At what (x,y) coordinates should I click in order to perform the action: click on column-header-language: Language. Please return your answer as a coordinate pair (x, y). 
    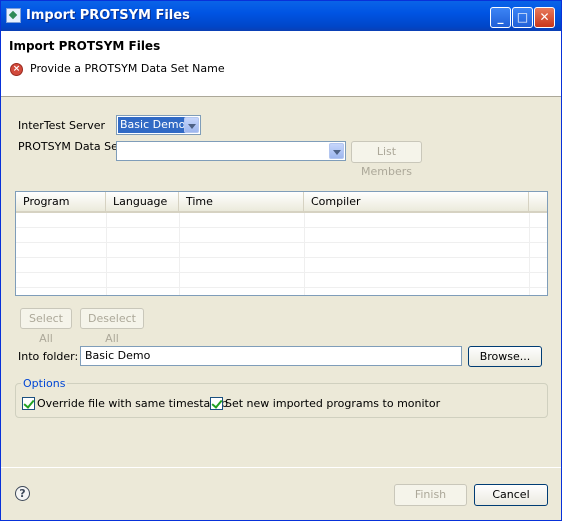
    Looking at the image, I should click on (142, 201).